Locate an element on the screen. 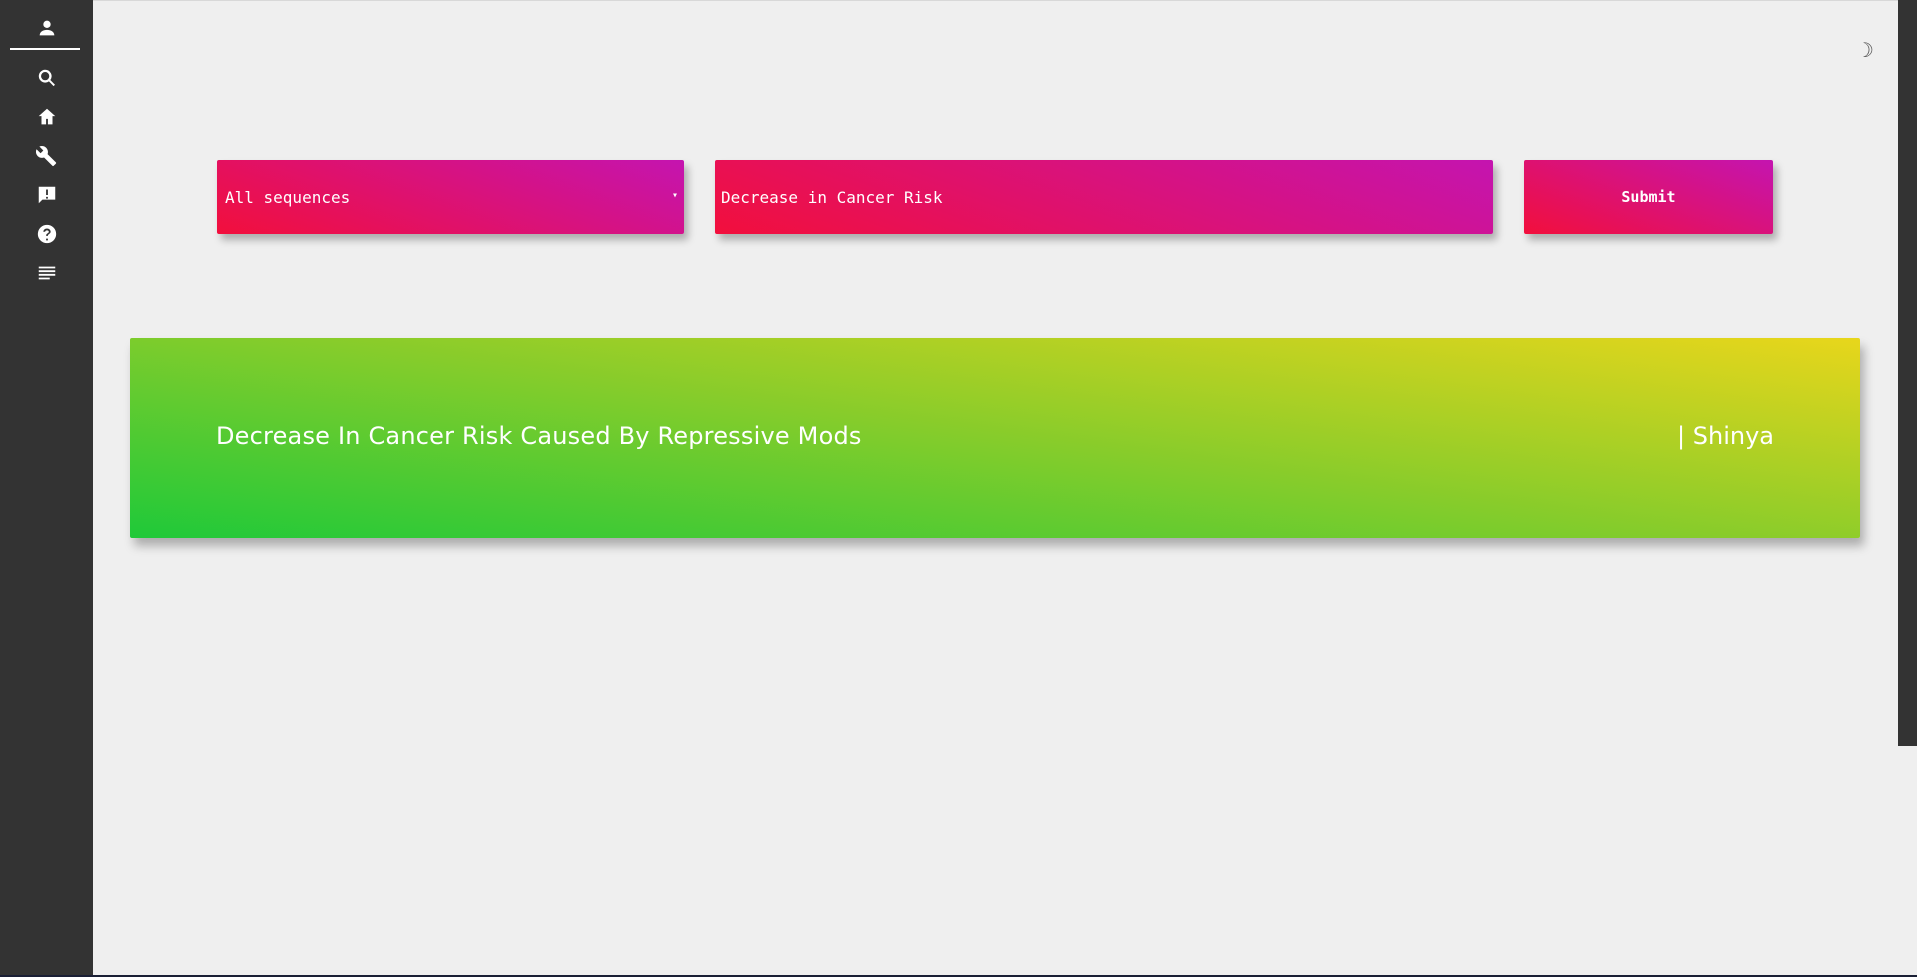  wrench-icon is located at coordinates (45, 156).